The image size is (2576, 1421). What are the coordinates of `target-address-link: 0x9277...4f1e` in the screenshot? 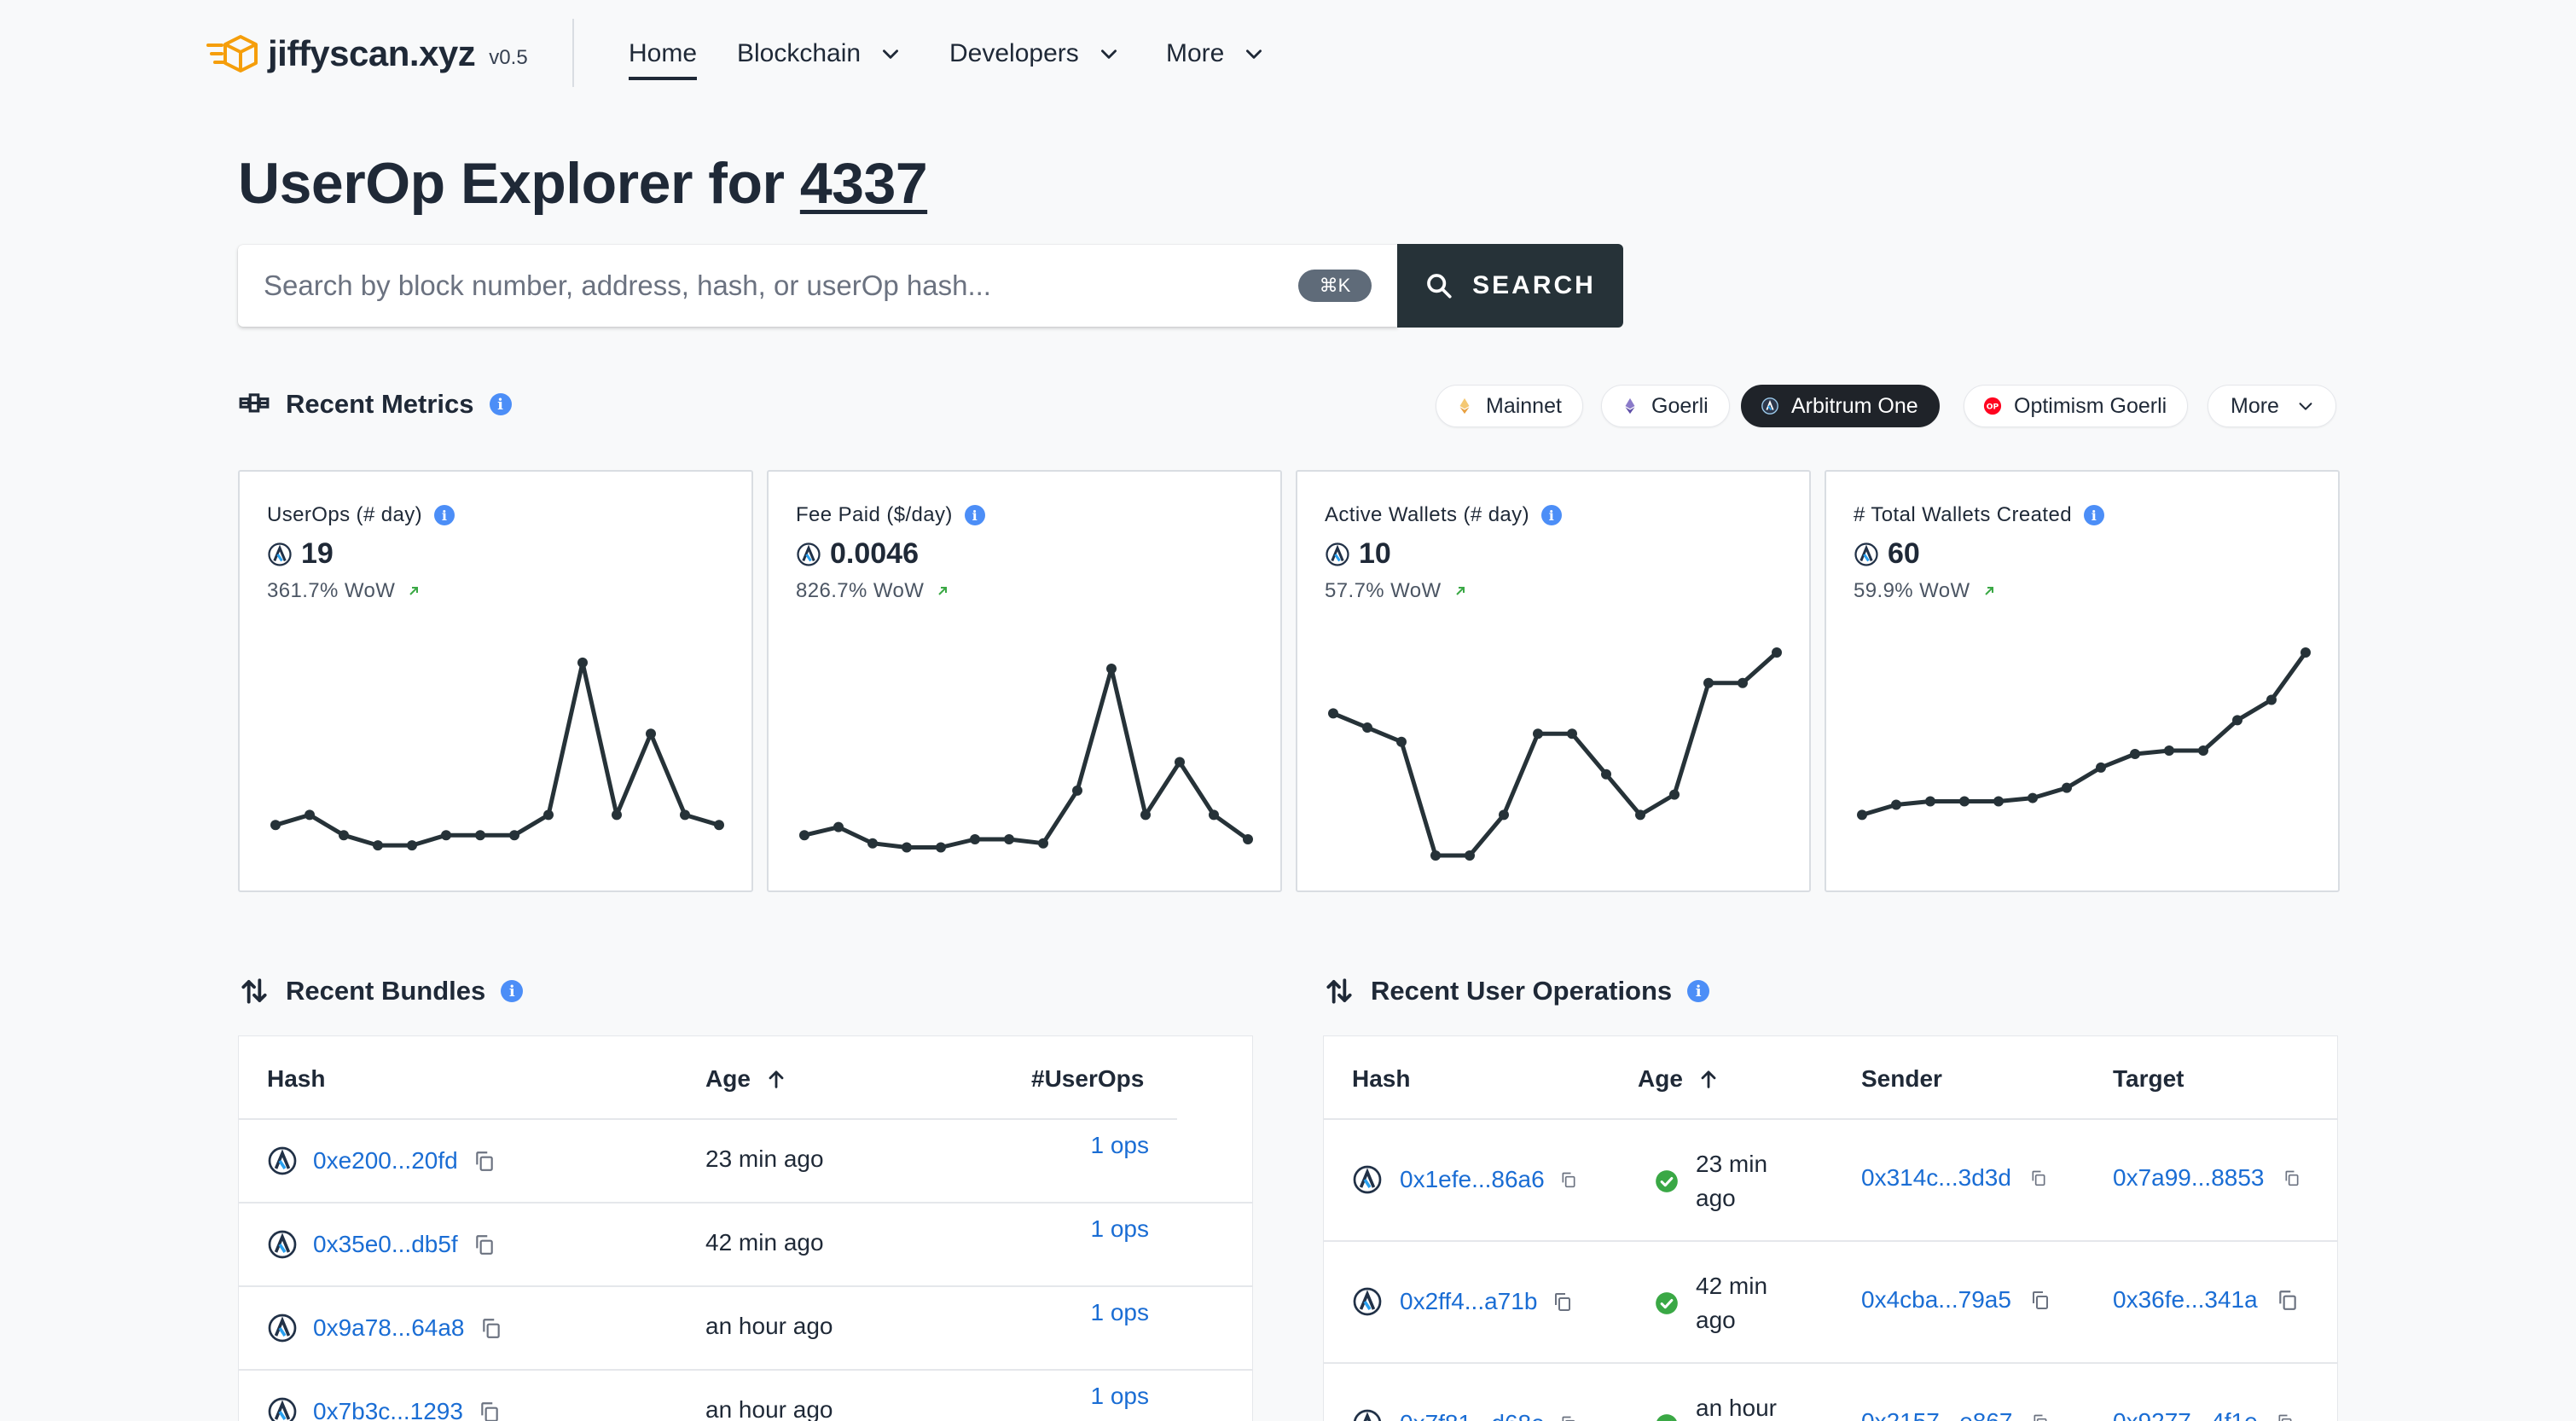 It's located at (2185, 1414).